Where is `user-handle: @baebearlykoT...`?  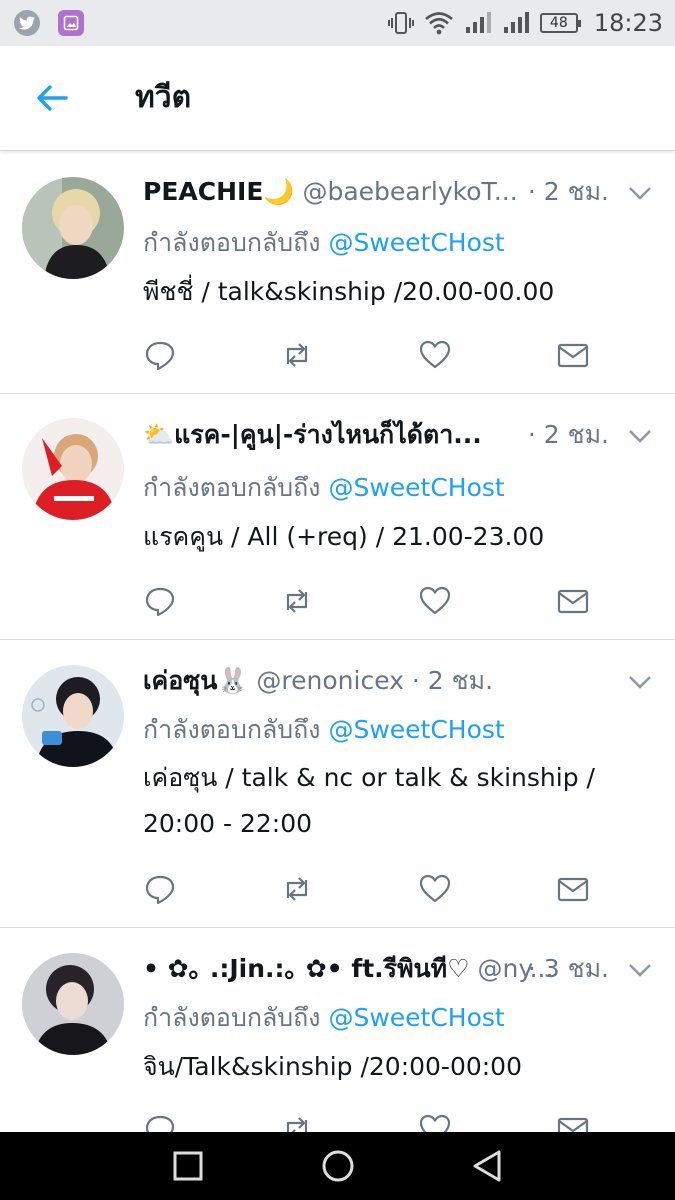
user-handle: @baebearlykoT... is located at coordinates (409, 191).